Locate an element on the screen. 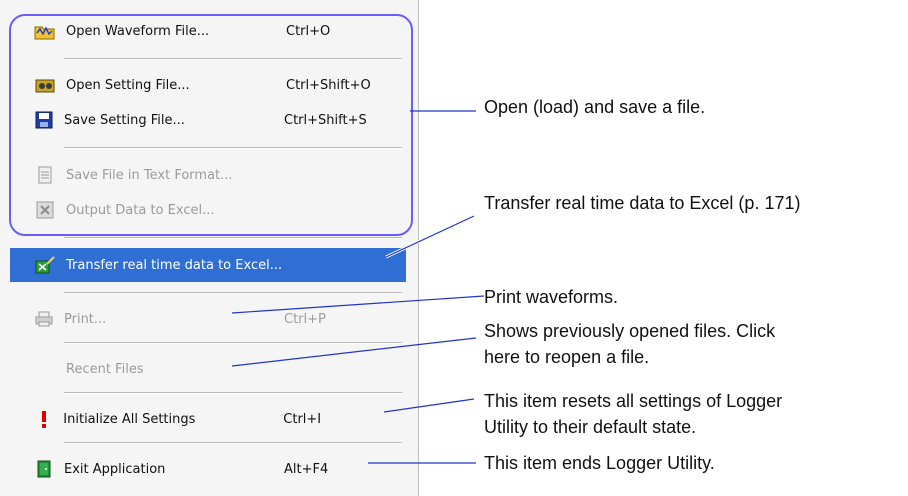  leader-transfer is located at coordinates (430, 236).